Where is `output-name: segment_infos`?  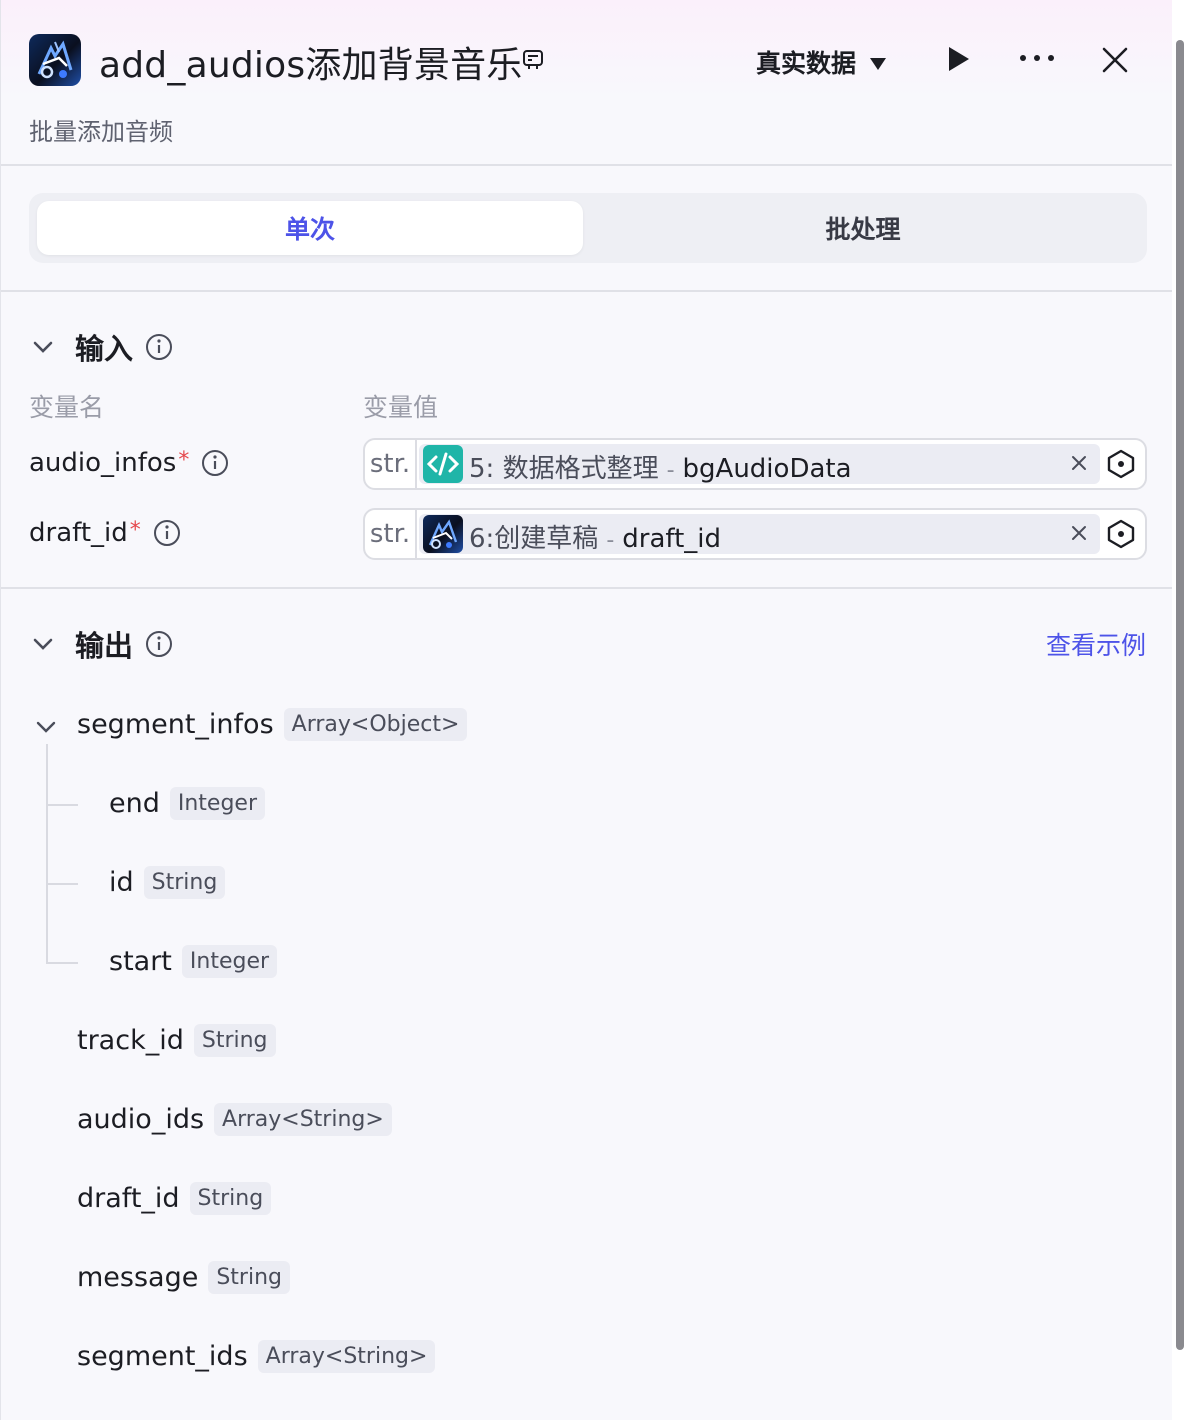
output-name: segment_infos is located at coordinates (175, 724).